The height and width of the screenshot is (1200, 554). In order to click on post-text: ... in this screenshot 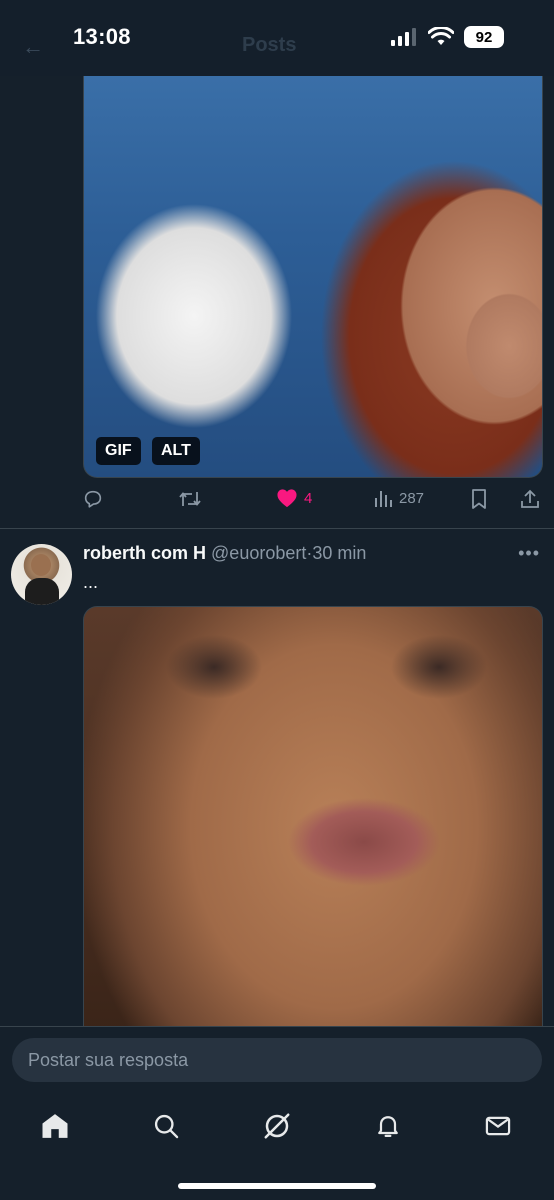, I will do `click(91, 582)`.